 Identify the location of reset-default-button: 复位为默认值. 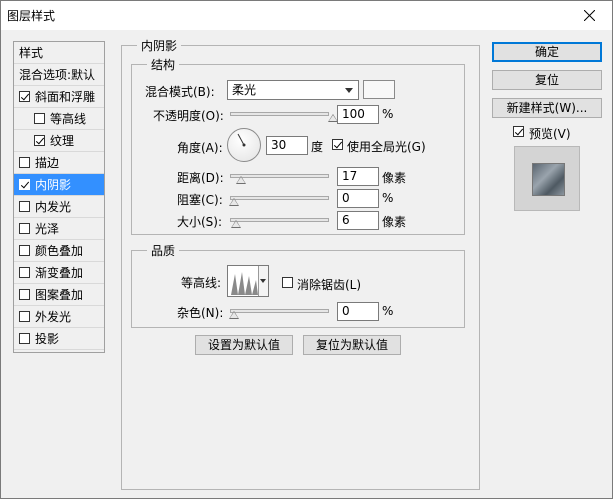
(352, 345).